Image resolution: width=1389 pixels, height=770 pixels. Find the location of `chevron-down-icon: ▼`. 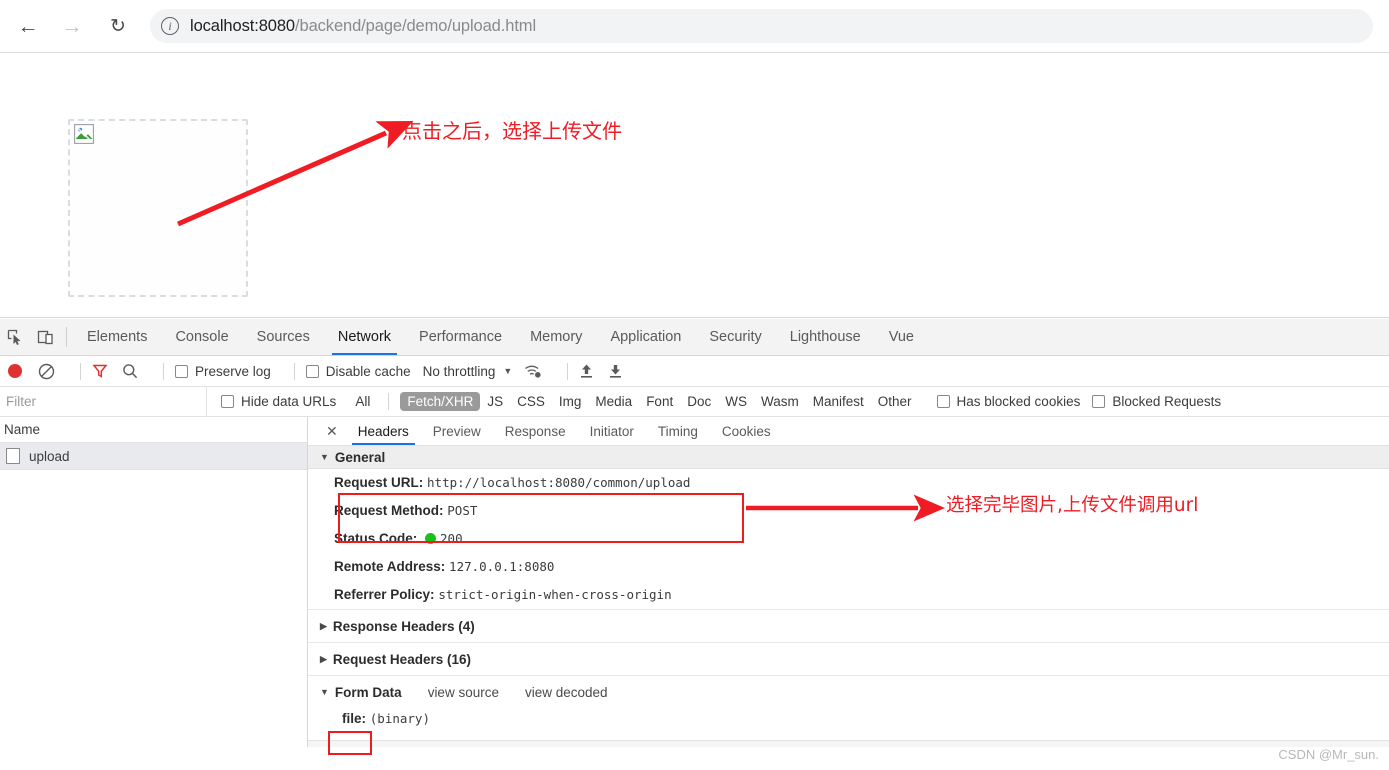

chevron-down-icon: ▼ is located at coordinates (507, 371).